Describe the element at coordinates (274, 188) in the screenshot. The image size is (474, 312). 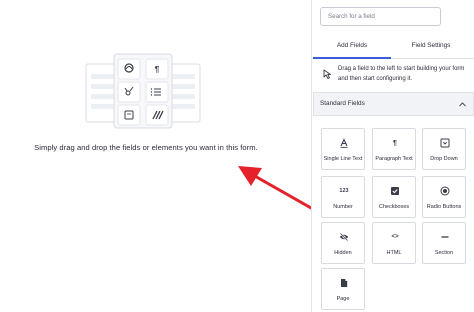
I see `red-arrow-annotation` at that location.